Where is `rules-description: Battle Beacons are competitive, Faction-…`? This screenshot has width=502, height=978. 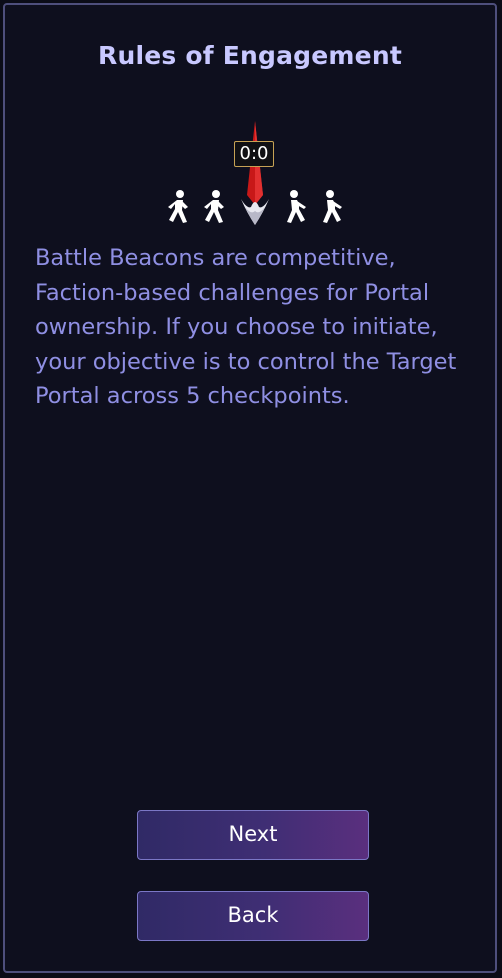 rules-description: Battle Beacons are competitive, Faction-… is located at coordinates (246, 327).